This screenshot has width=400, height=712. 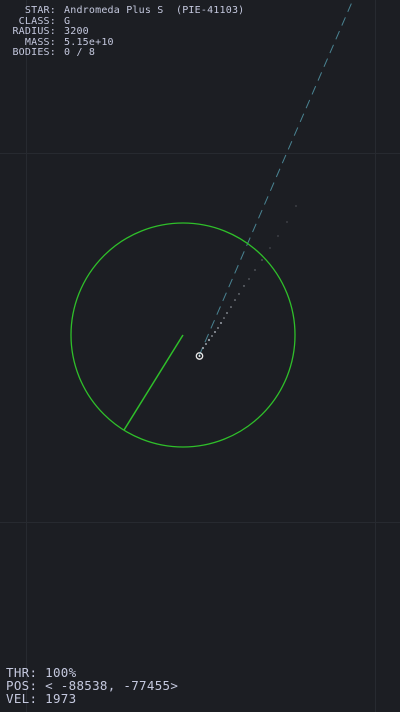 What do you see at coordinates (34, 52) in the screenshot?
I see `bodies-label: BODIES:` at bounding box center [34, 52].